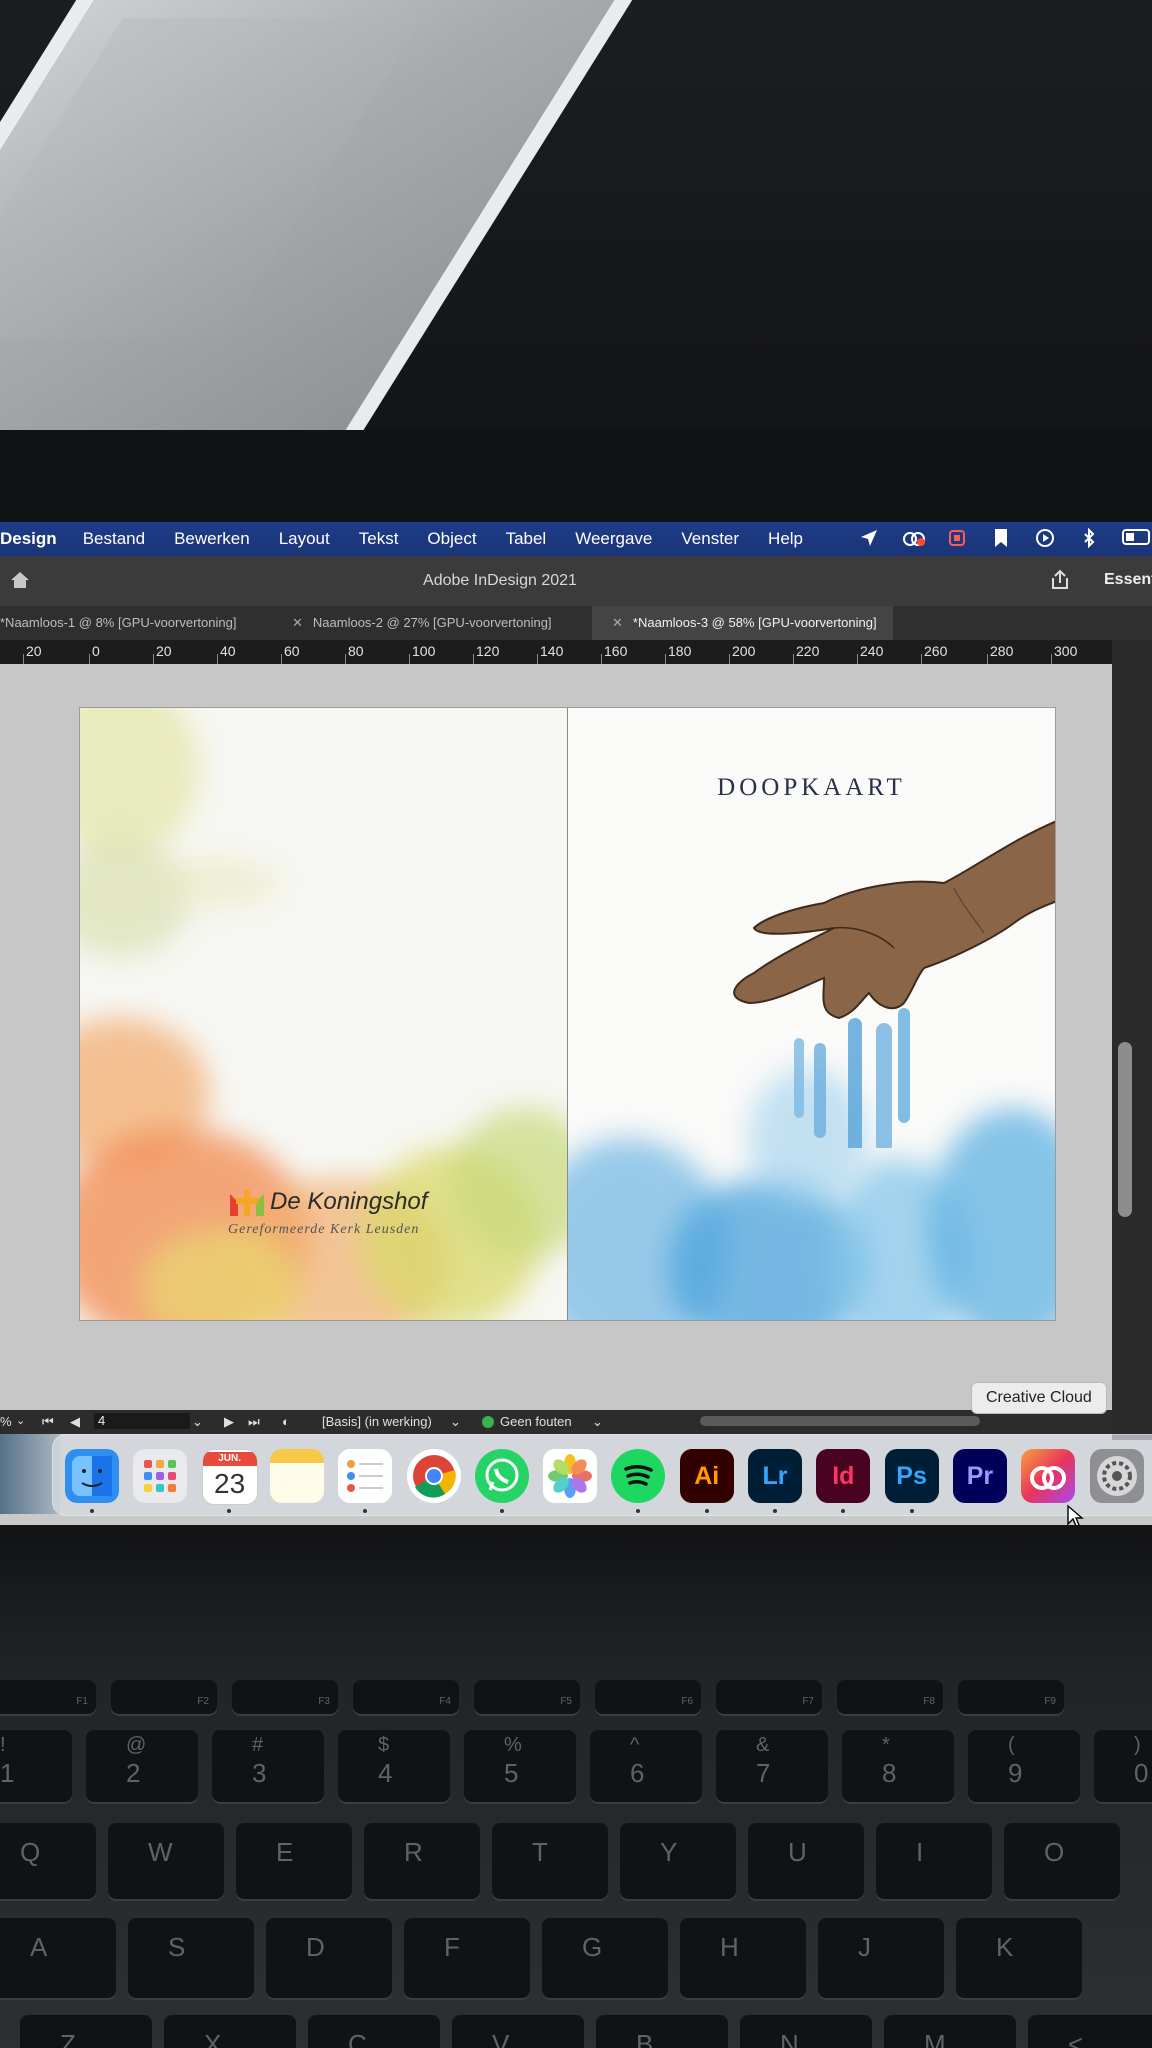  Describe the element at coordinates (323, 1014) in the screenshot. I see `page-left: De Koningshof Gereformeerde Kerk Leusden` at that location.